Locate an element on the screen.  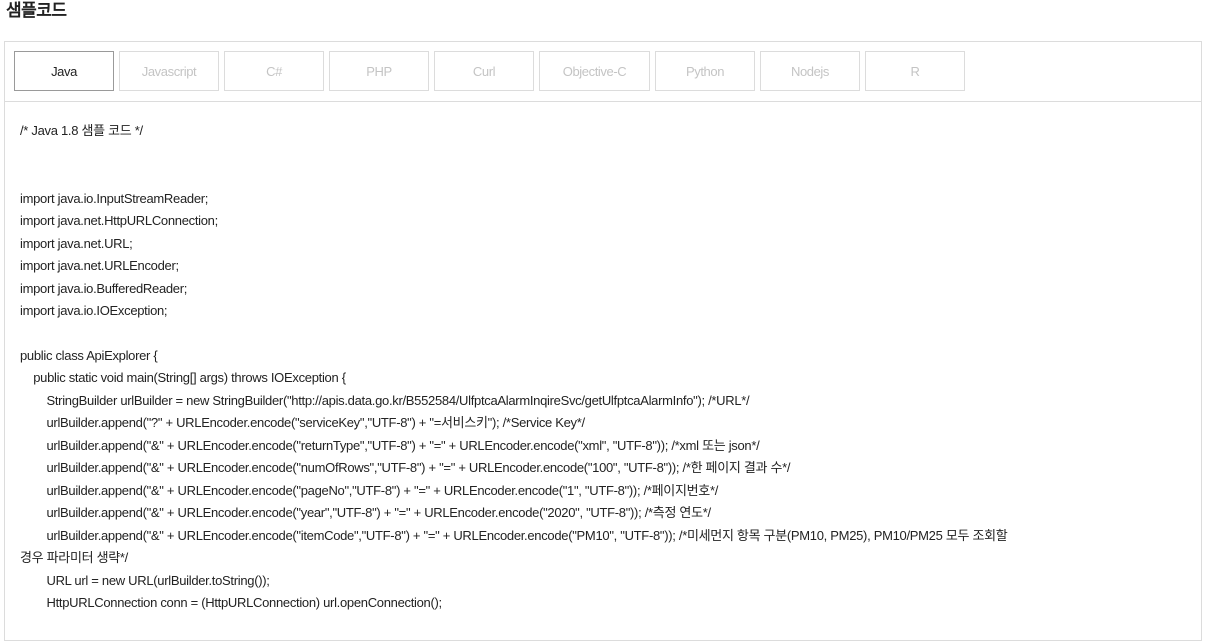
tab-python: Python is located at coordinates (705, 71).